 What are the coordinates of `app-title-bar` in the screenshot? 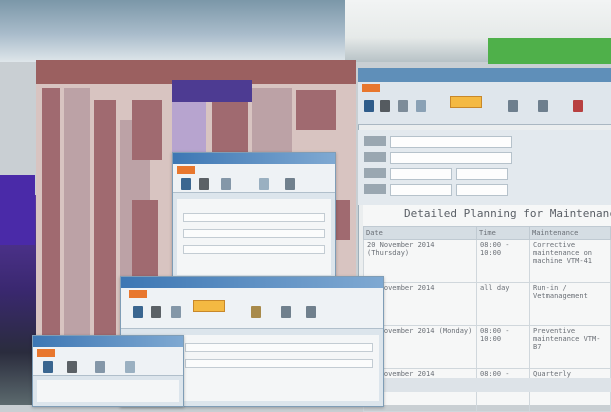 It's located at (484, 75).